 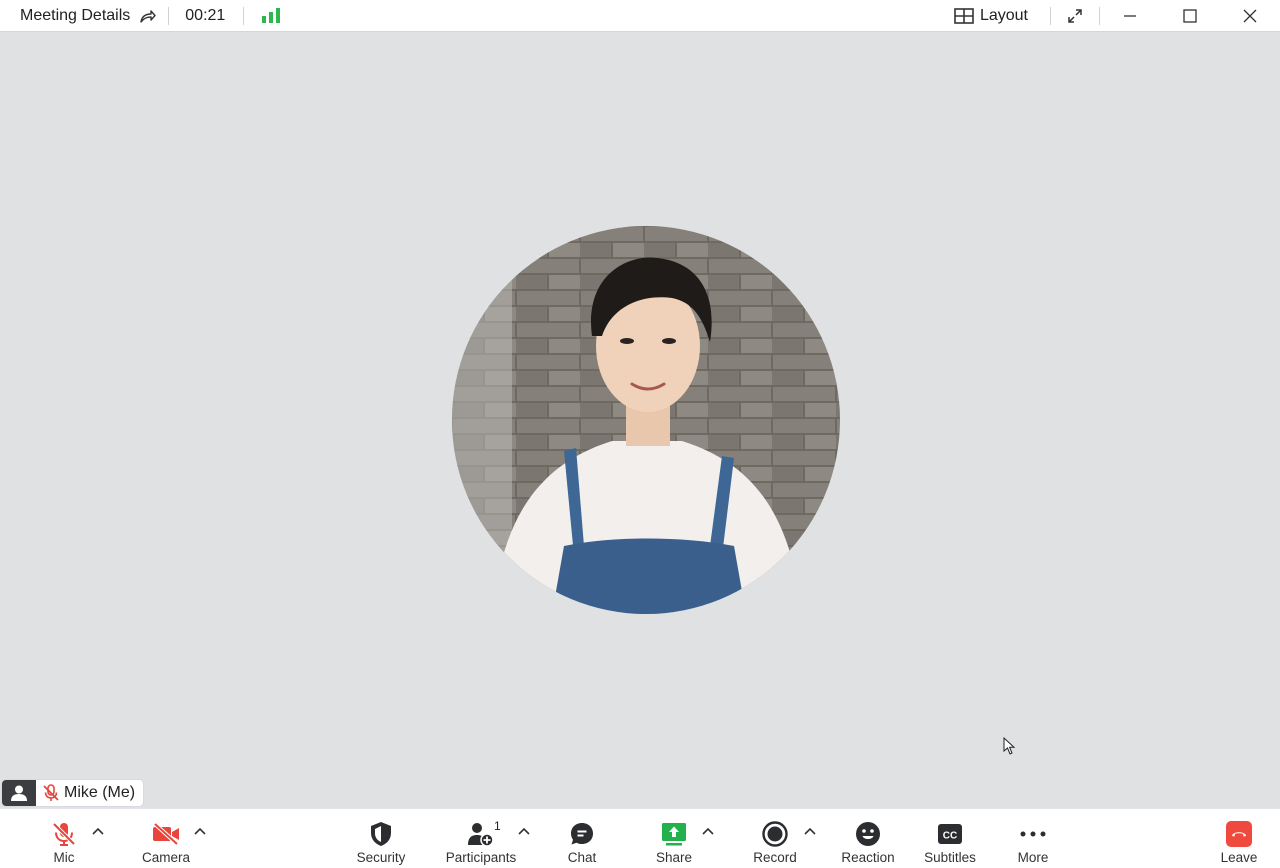 I want to click on mic-button: Mic, so click(x=64, y=838).